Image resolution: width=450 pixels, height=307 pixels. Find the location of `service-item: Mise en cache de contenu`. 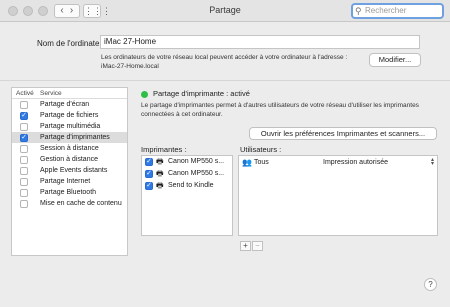

service-item: Mise en cache de contenu is located at coordinates (69, 203).